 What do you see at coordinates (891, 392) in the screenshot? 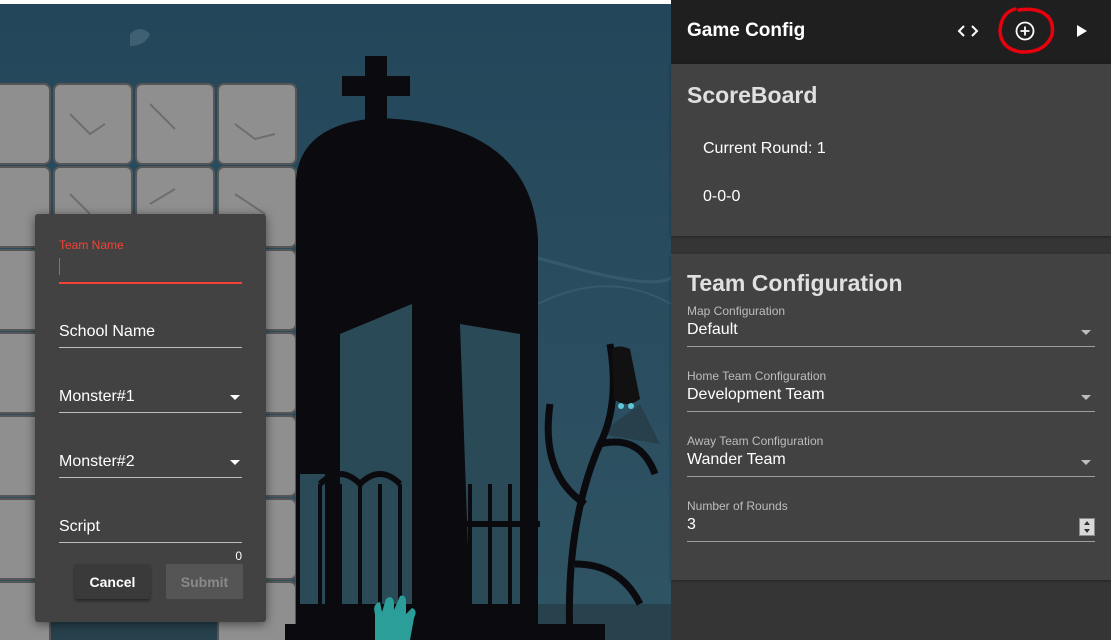
I see `home-team-select: Home Team Configuration Development Team` at bounding box center [891, 392].